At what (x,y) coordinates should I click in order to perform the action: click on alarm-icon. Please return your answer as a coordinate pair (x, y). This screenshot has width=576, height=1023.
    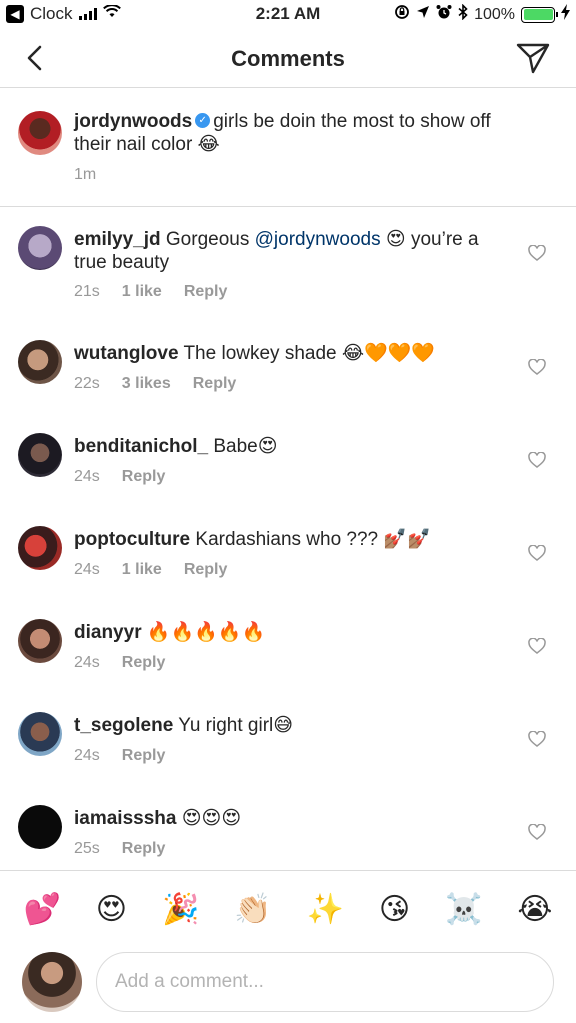
    Looking at the image, I should click on (444, 14).